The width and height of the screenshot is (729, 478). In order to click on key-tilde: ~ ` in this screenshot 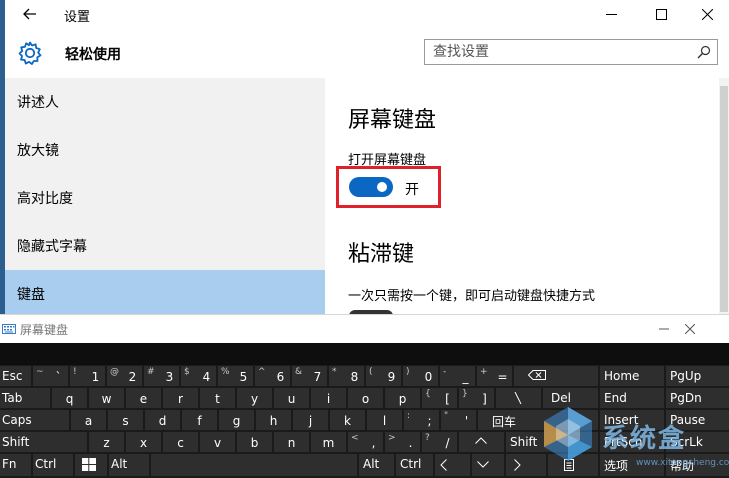, I will do `click(50, 376)`.